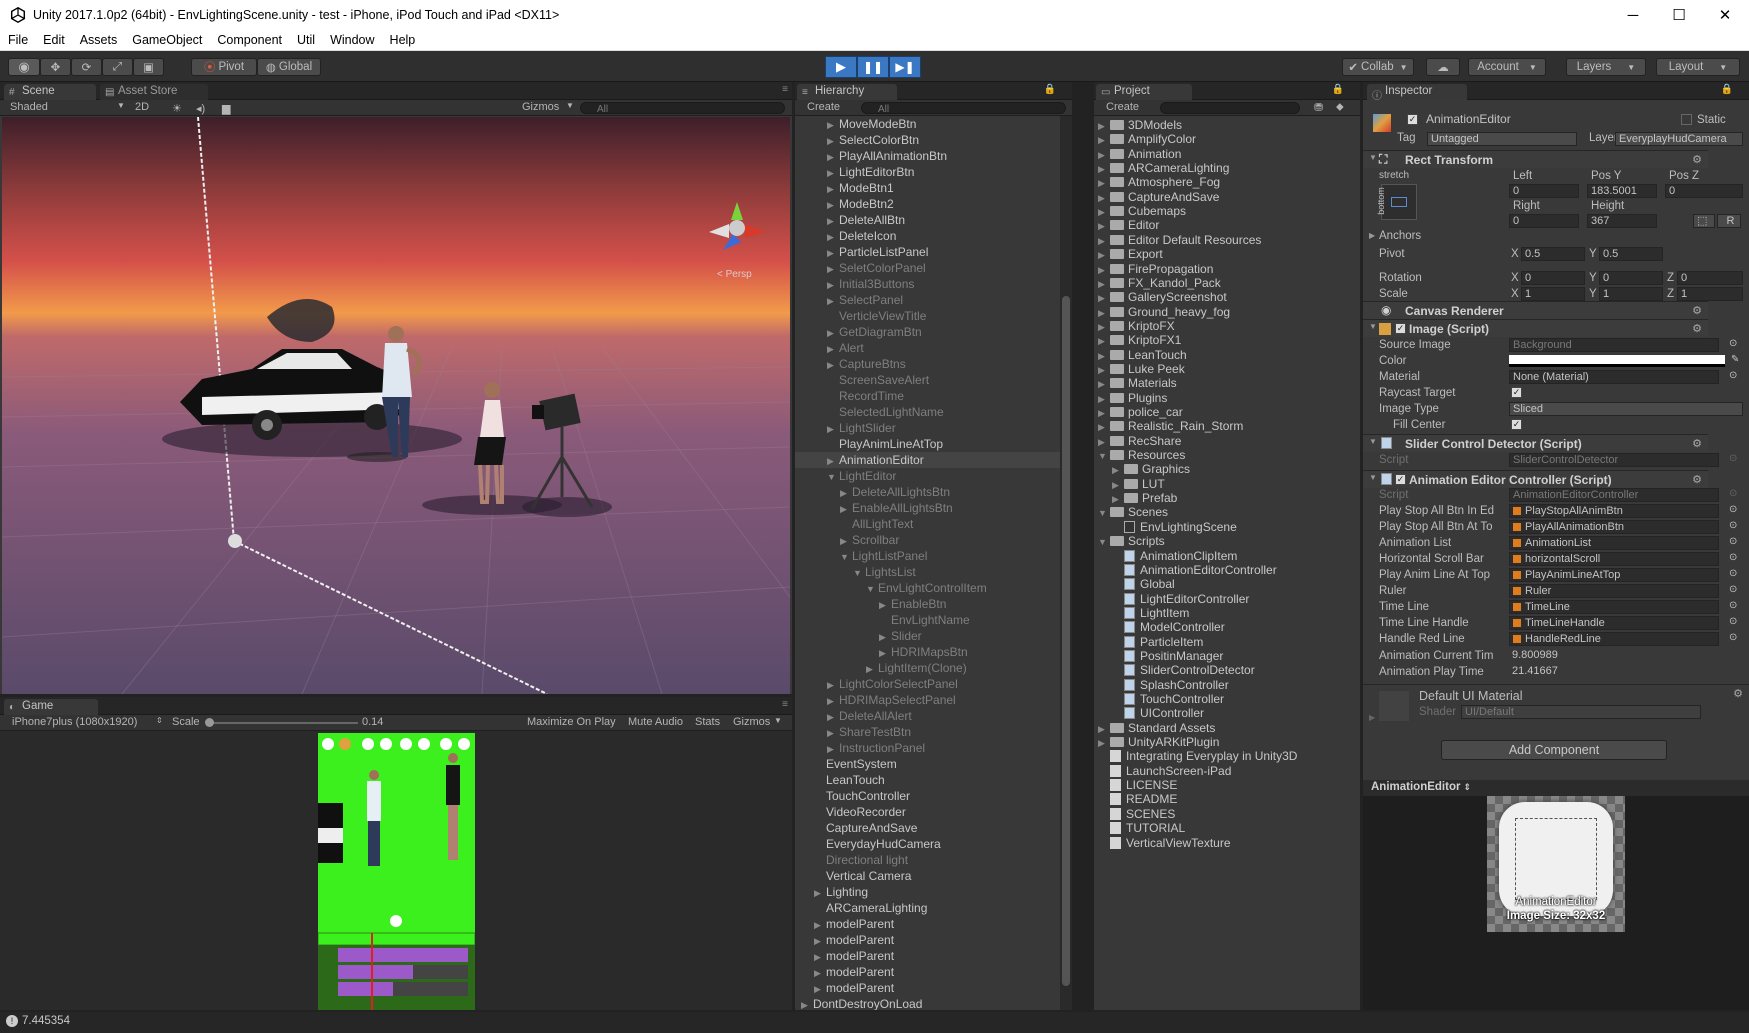 Image resolution: width=1749 pixels, height=1033 pixels. I want to click on tab-asset-store: ▤ Asset Store, so click(154, 92).